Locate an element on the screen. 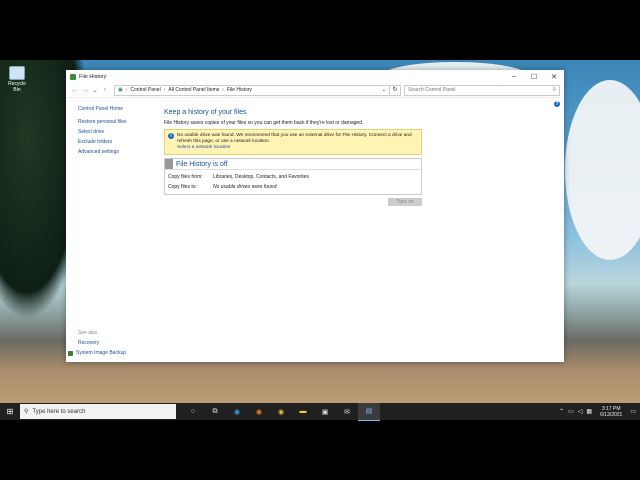 The height and width of the screenshot is (480, 640). store-icon: ▣ is located at coordinates (325, 411).